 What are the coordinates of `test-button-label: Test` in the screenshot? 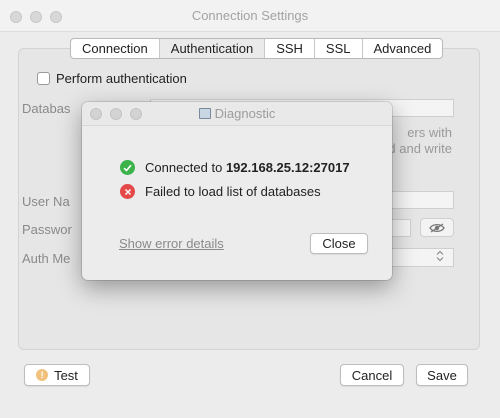 It's located at (66, 375).